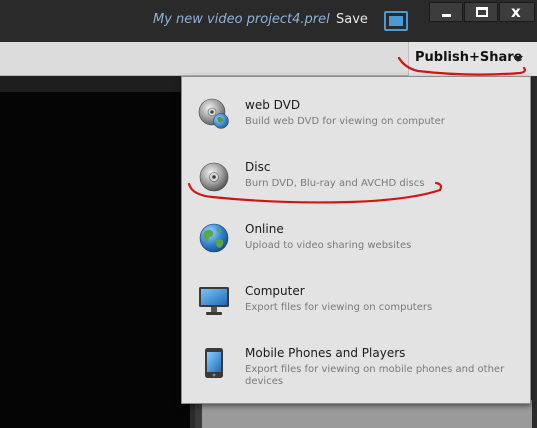  I want to click on minimize-button, so click(446, 12).